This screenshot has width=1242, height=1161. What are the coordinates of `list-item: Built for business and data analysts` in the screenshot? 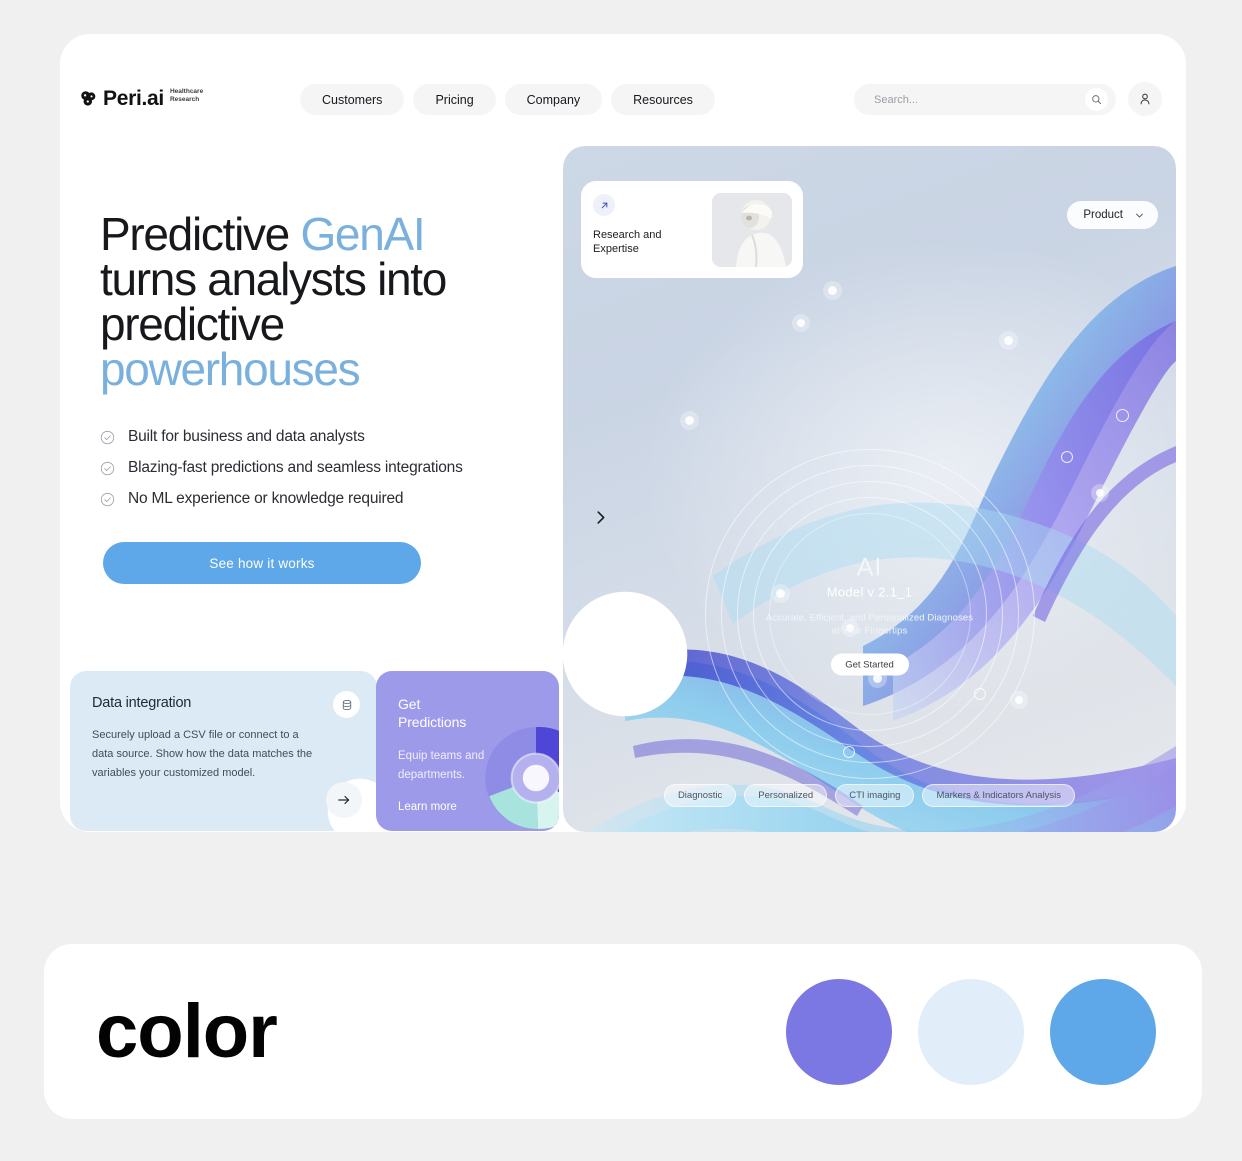 It's located at (335, 437).